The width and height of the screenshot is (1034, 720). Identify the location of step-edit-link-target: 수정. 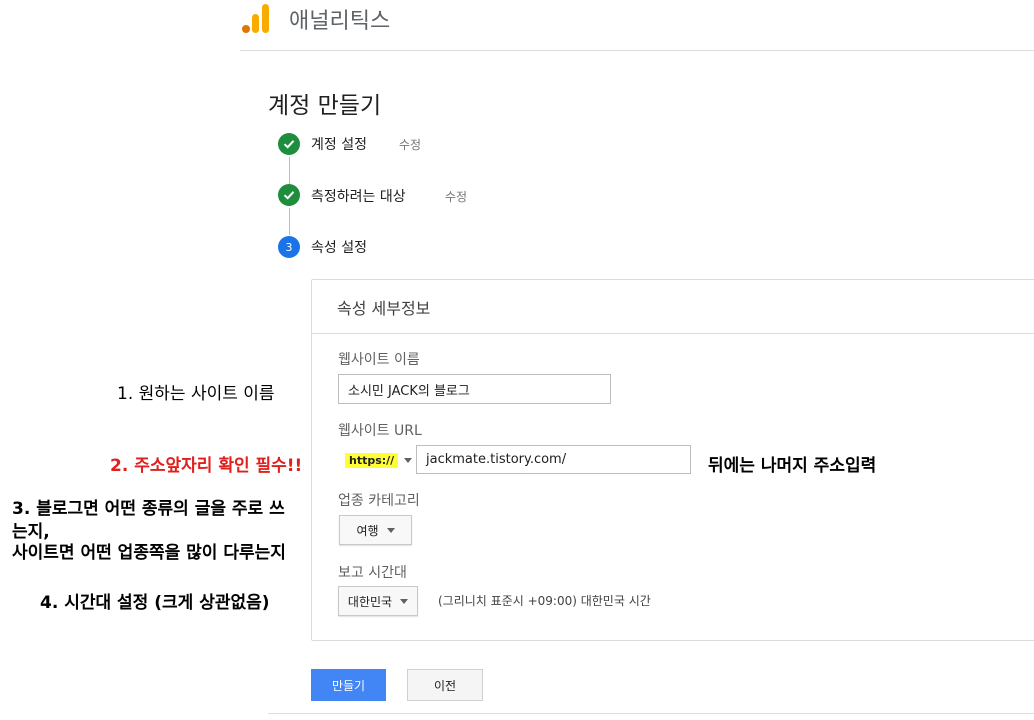
(456, 196).